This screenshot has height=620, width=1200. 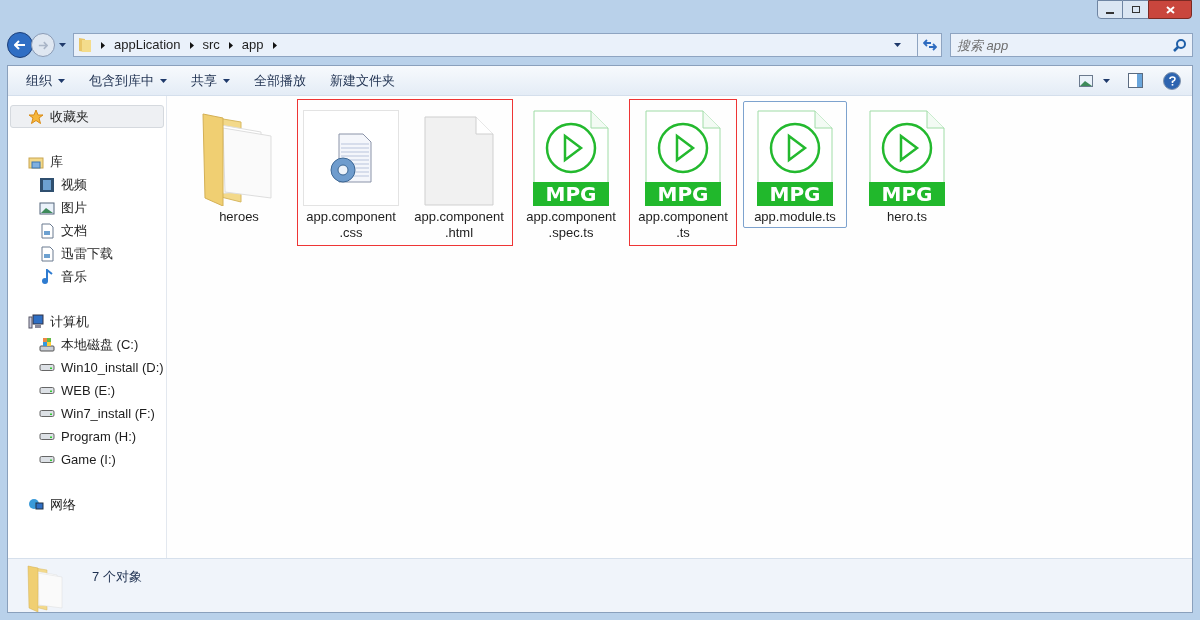 I want to click on file-name: app.component.spec.ts, so click(x=571, y=225).